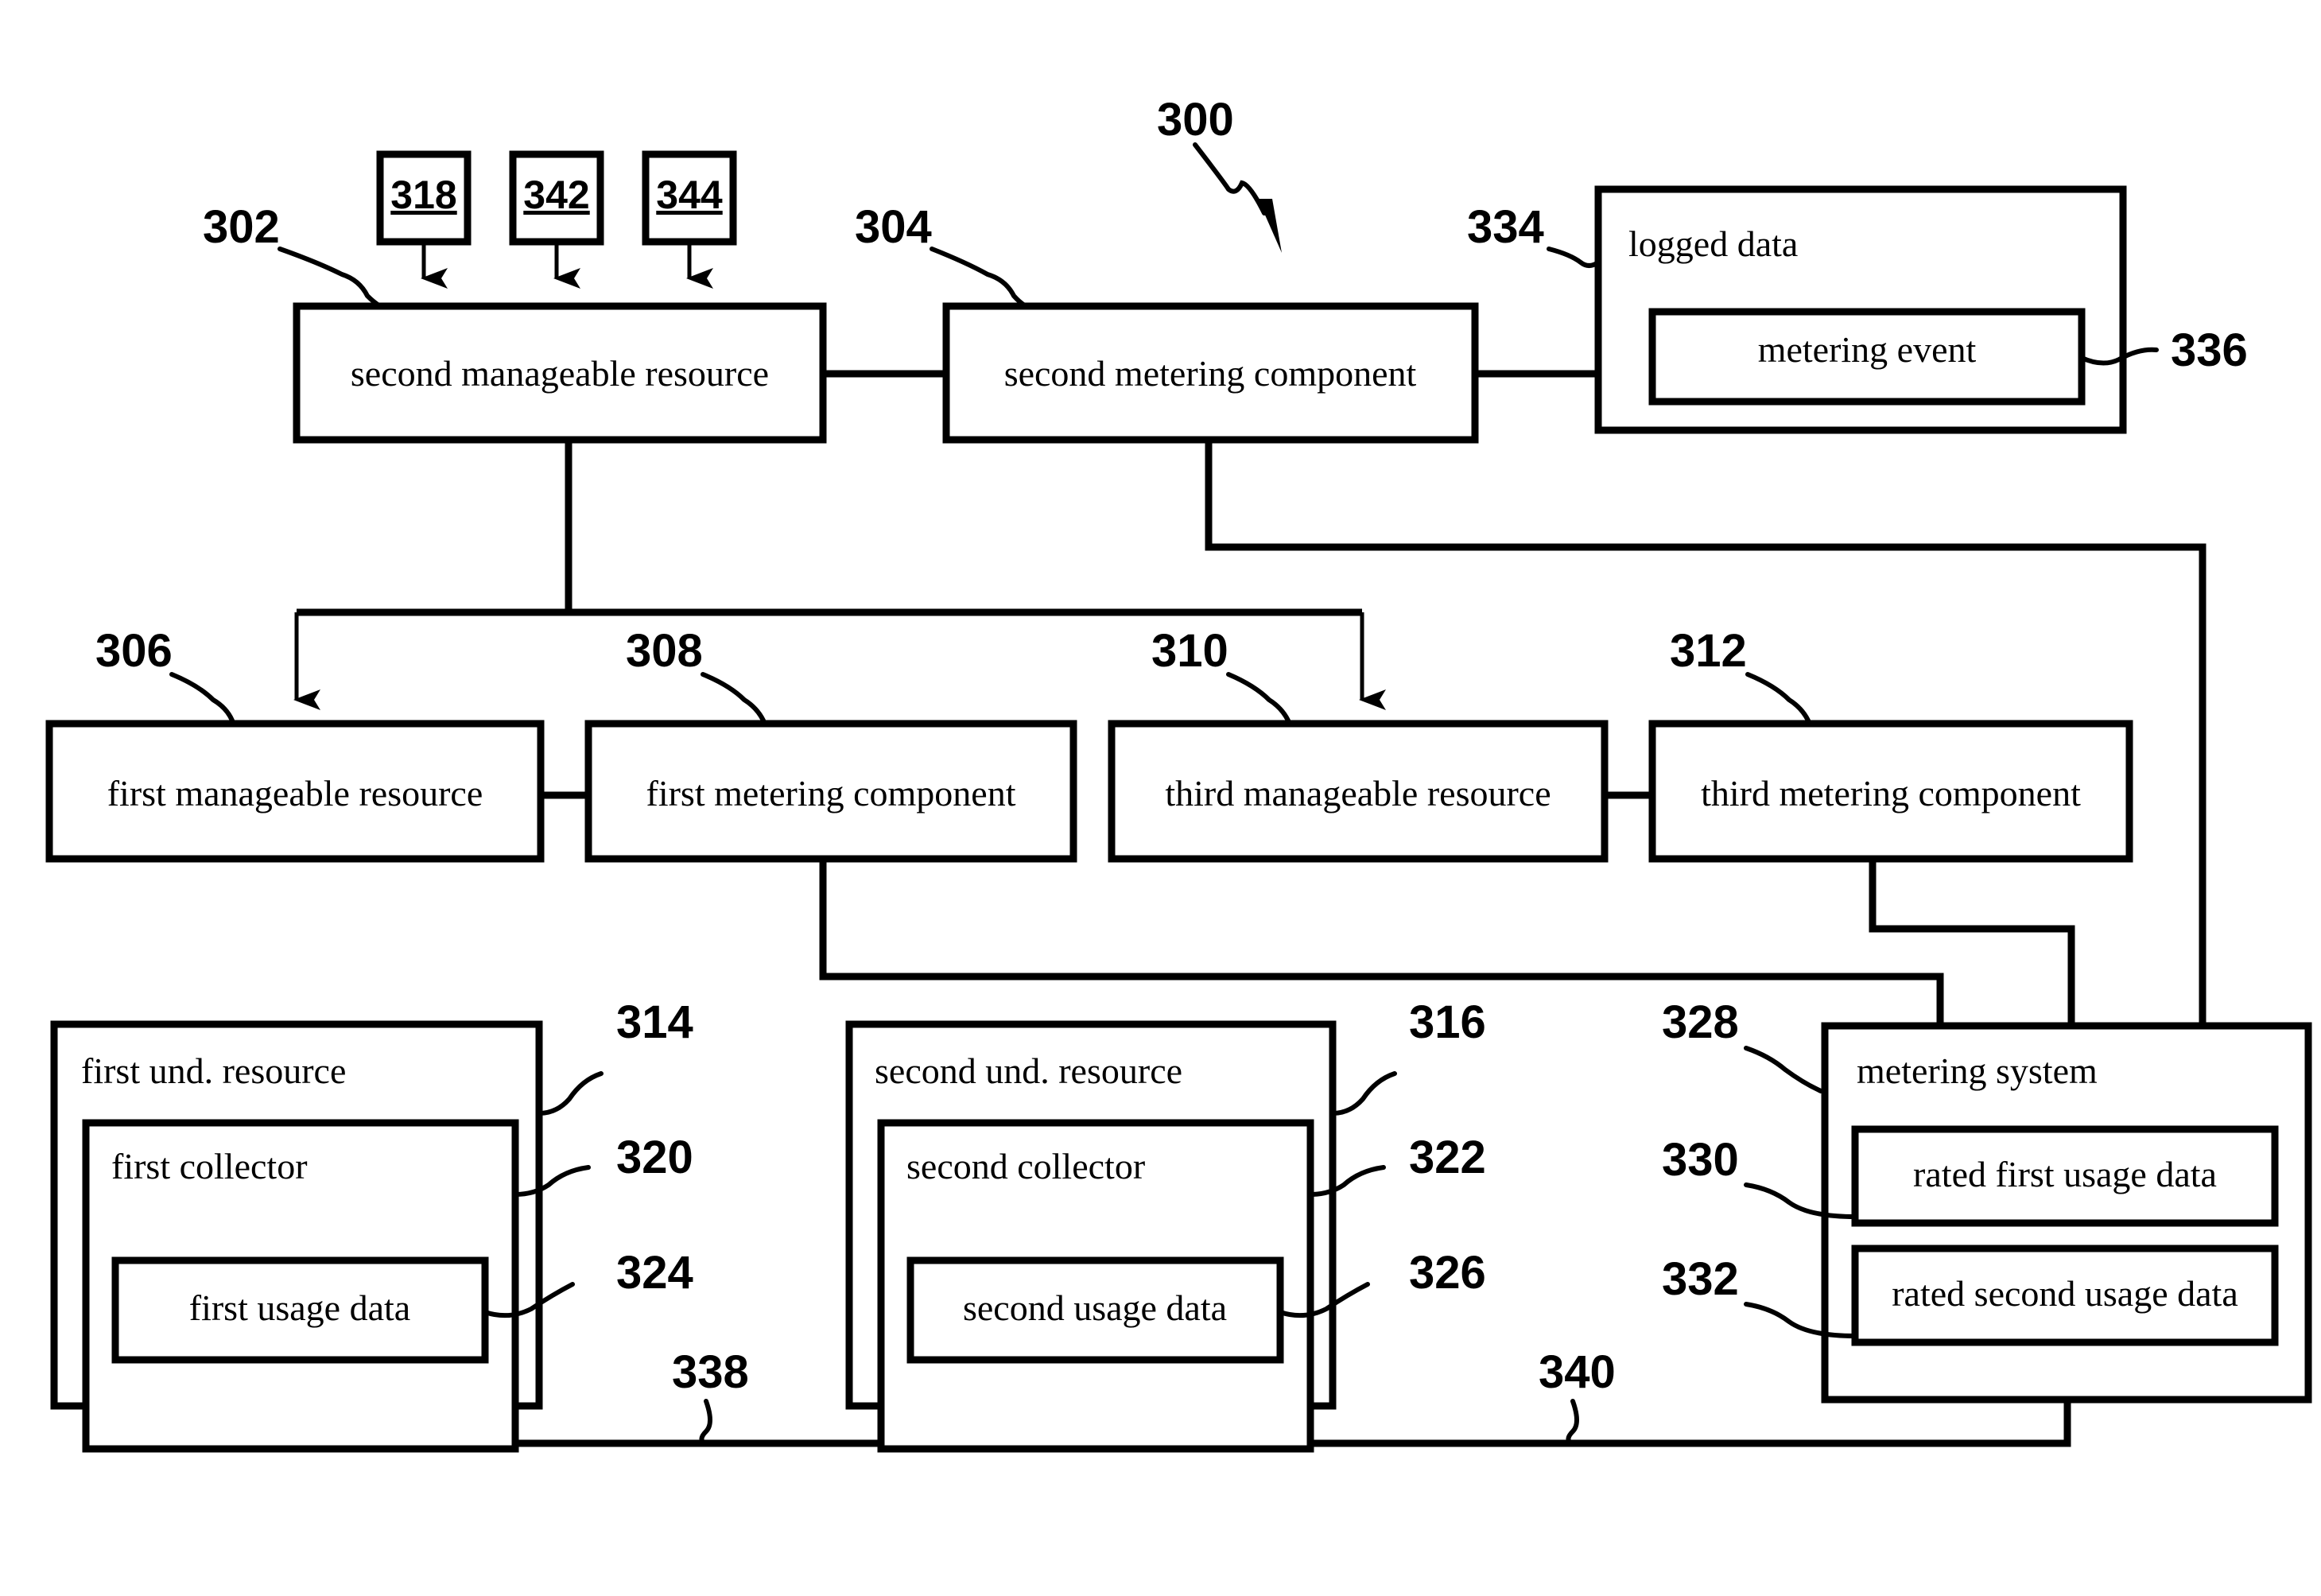 Image resolution: width=2321 pixels, height=1596 pixels. I want to click on block-second-usage-data-label: second usage data, so click(1095, 1307).